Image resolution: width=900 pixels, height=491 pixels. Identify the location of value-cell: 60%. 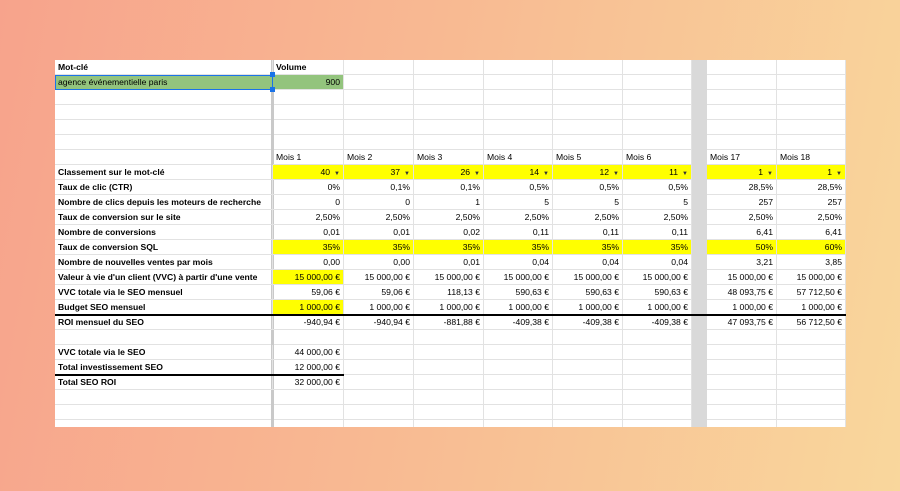
(811, 247).